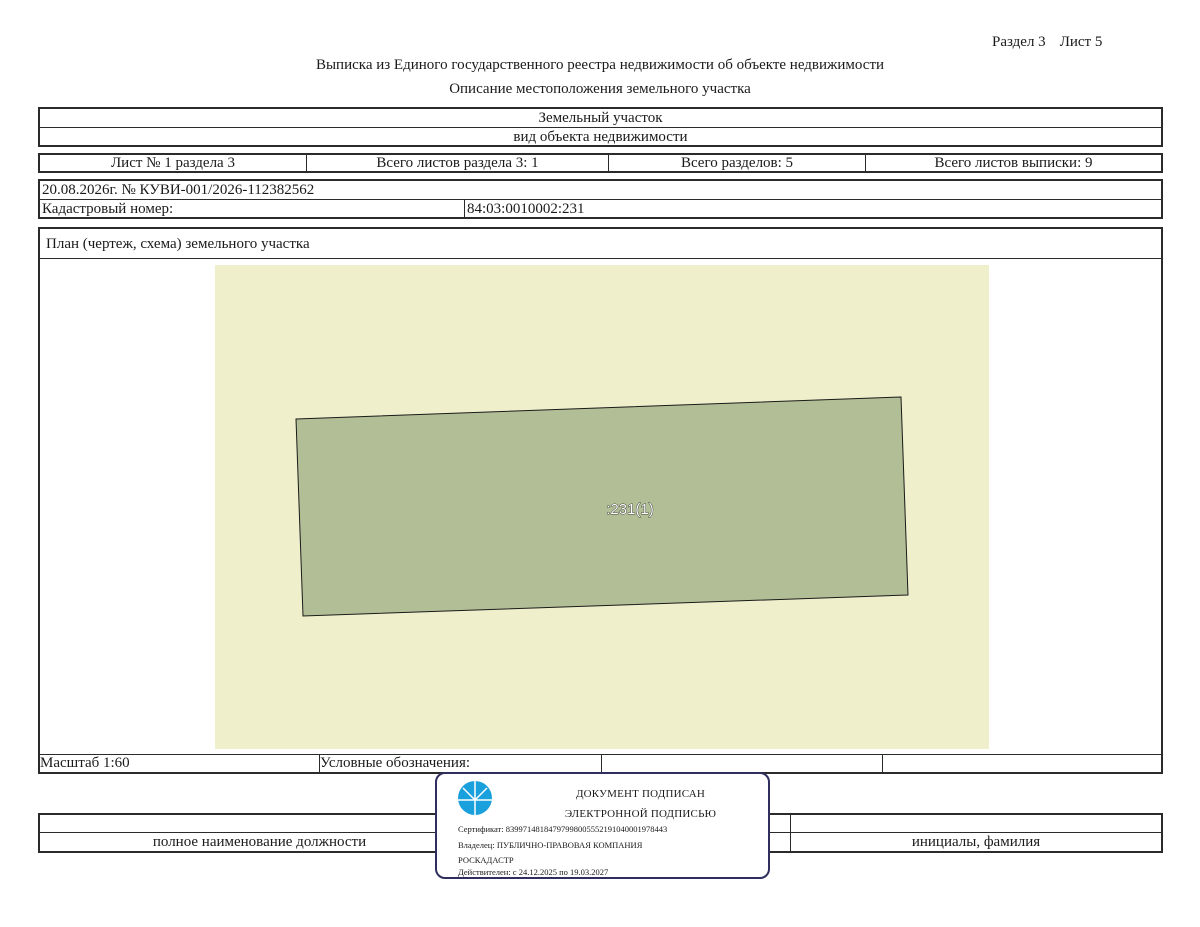 This screenshot has width=1200, height=927. I want to click on stamp-line-1: ДОКУМЕНТ ПОДПИСАН, so click(640, 794).